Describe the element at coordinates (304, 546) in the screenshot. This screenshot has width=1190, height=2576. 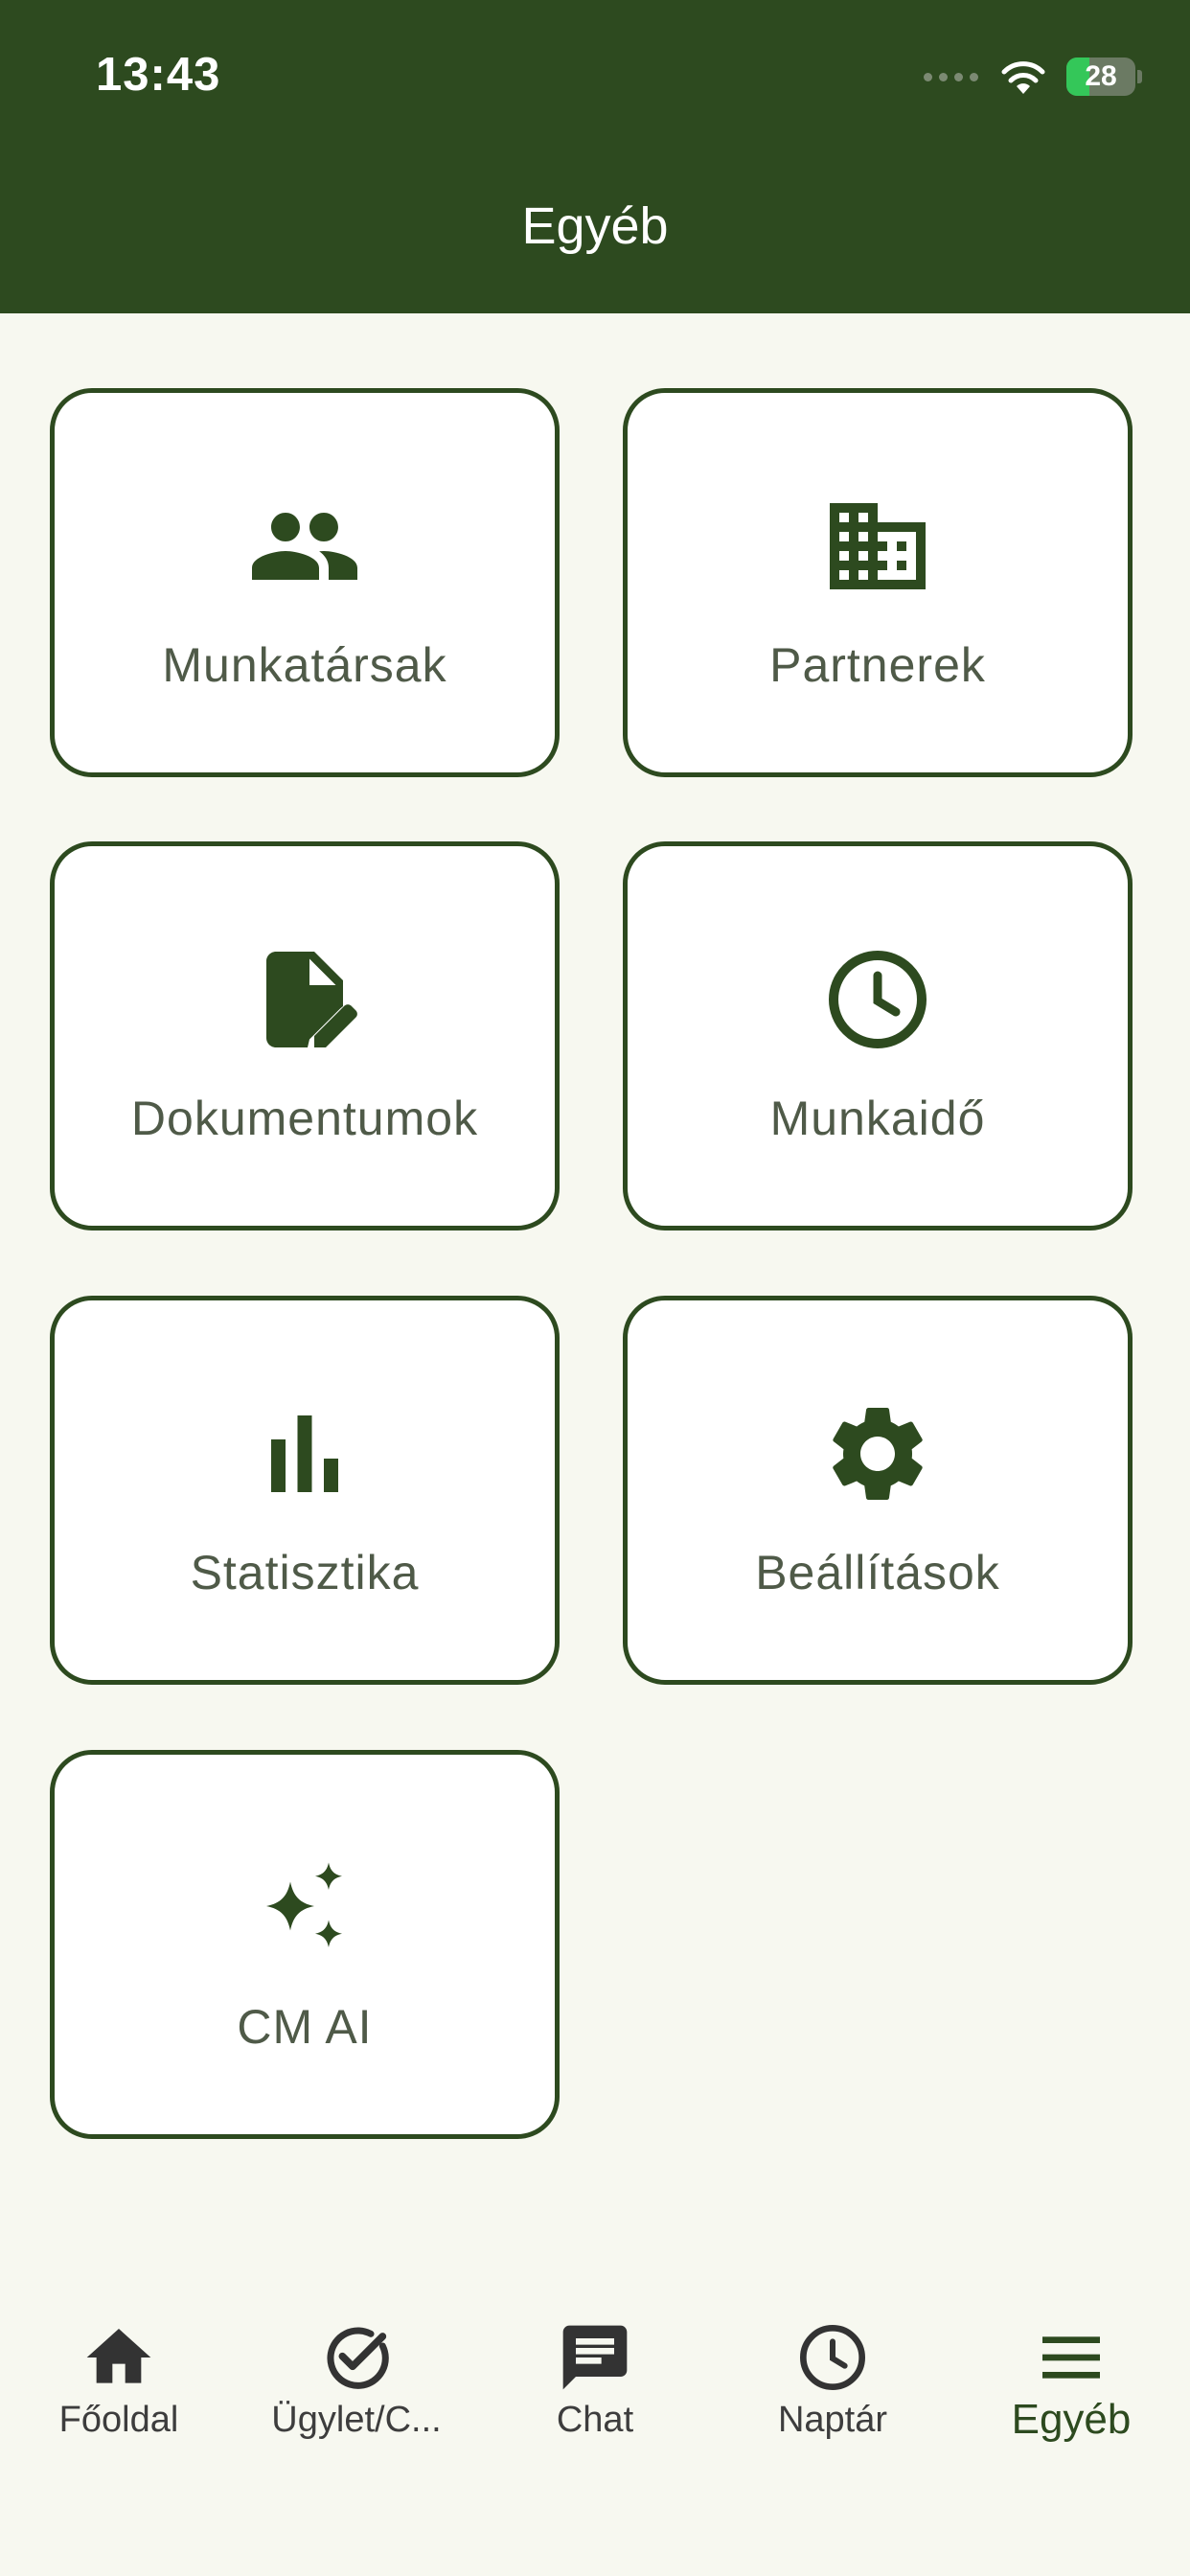
I see `people-icon` at that location.